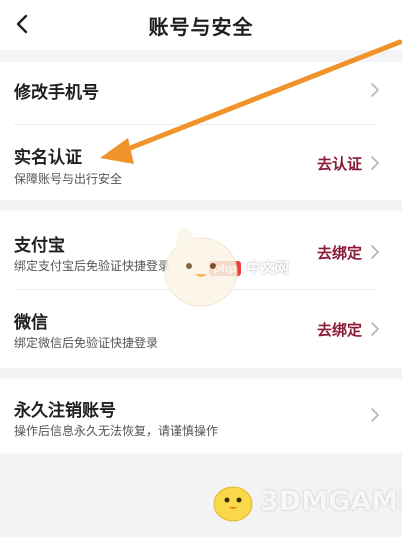 The width and height of the screenshot is (402, 537). What do you see at coordinates (201, 267) in the screenshot?
I see `mascot-icon` at bounding box center [201, 267].